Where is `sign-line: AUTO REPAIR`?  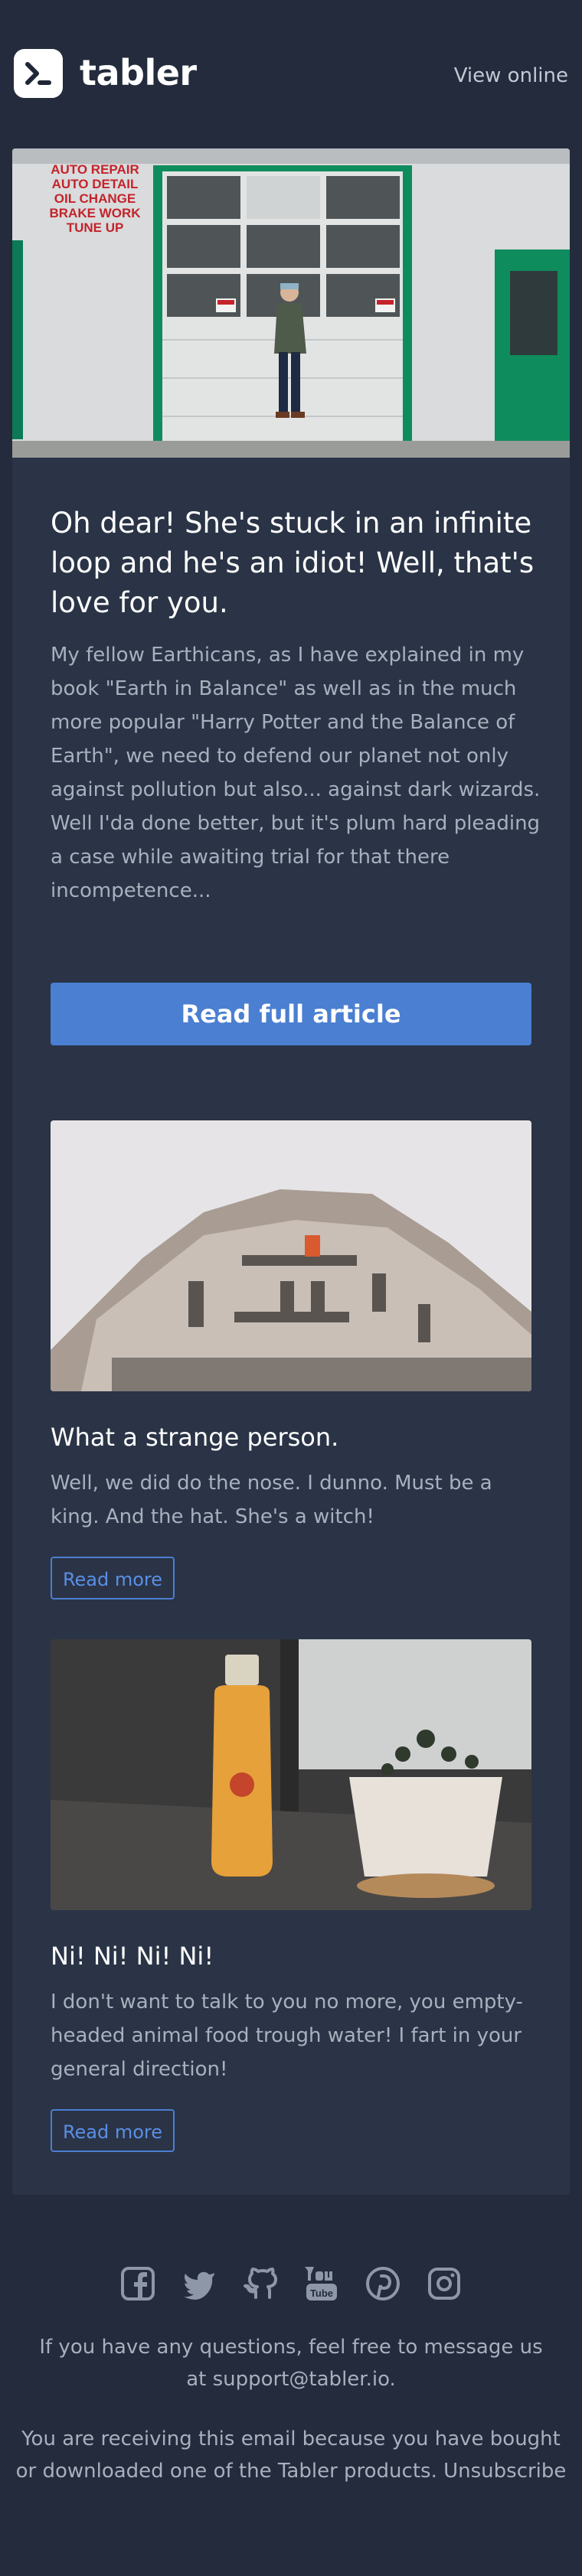 sign-line: AUTO REPAIR is located at coordinates (95, 169).